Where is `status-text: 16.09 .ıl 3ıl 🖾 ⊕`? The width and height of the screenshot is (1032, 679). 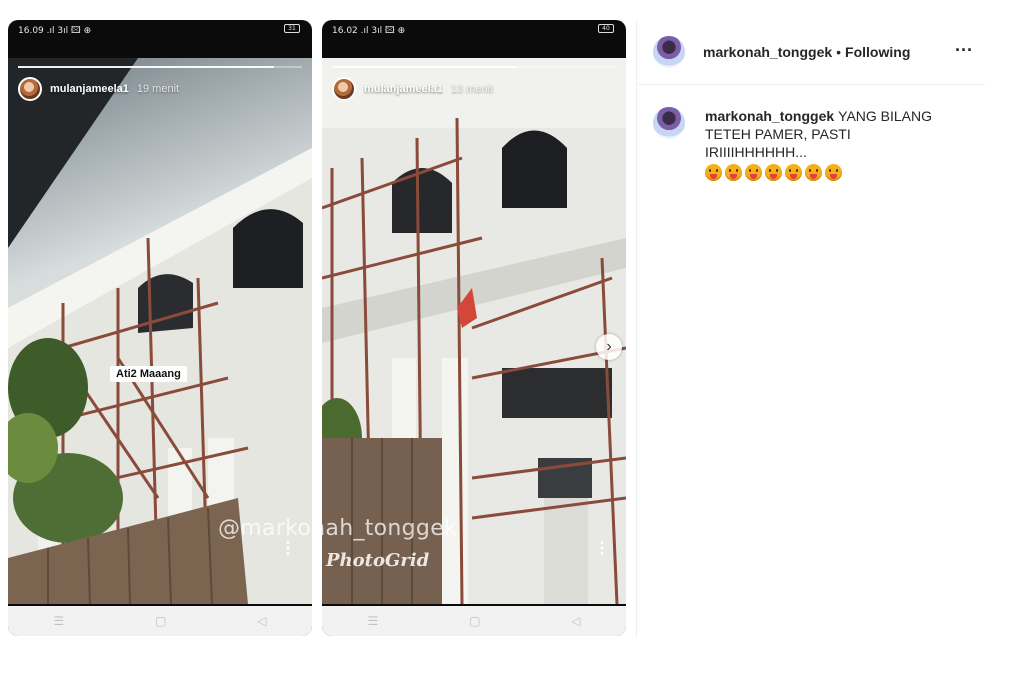
status-text: 16.09 .ıl 3ıl 🖾 ⊕ is located at coordinates (55, 31).